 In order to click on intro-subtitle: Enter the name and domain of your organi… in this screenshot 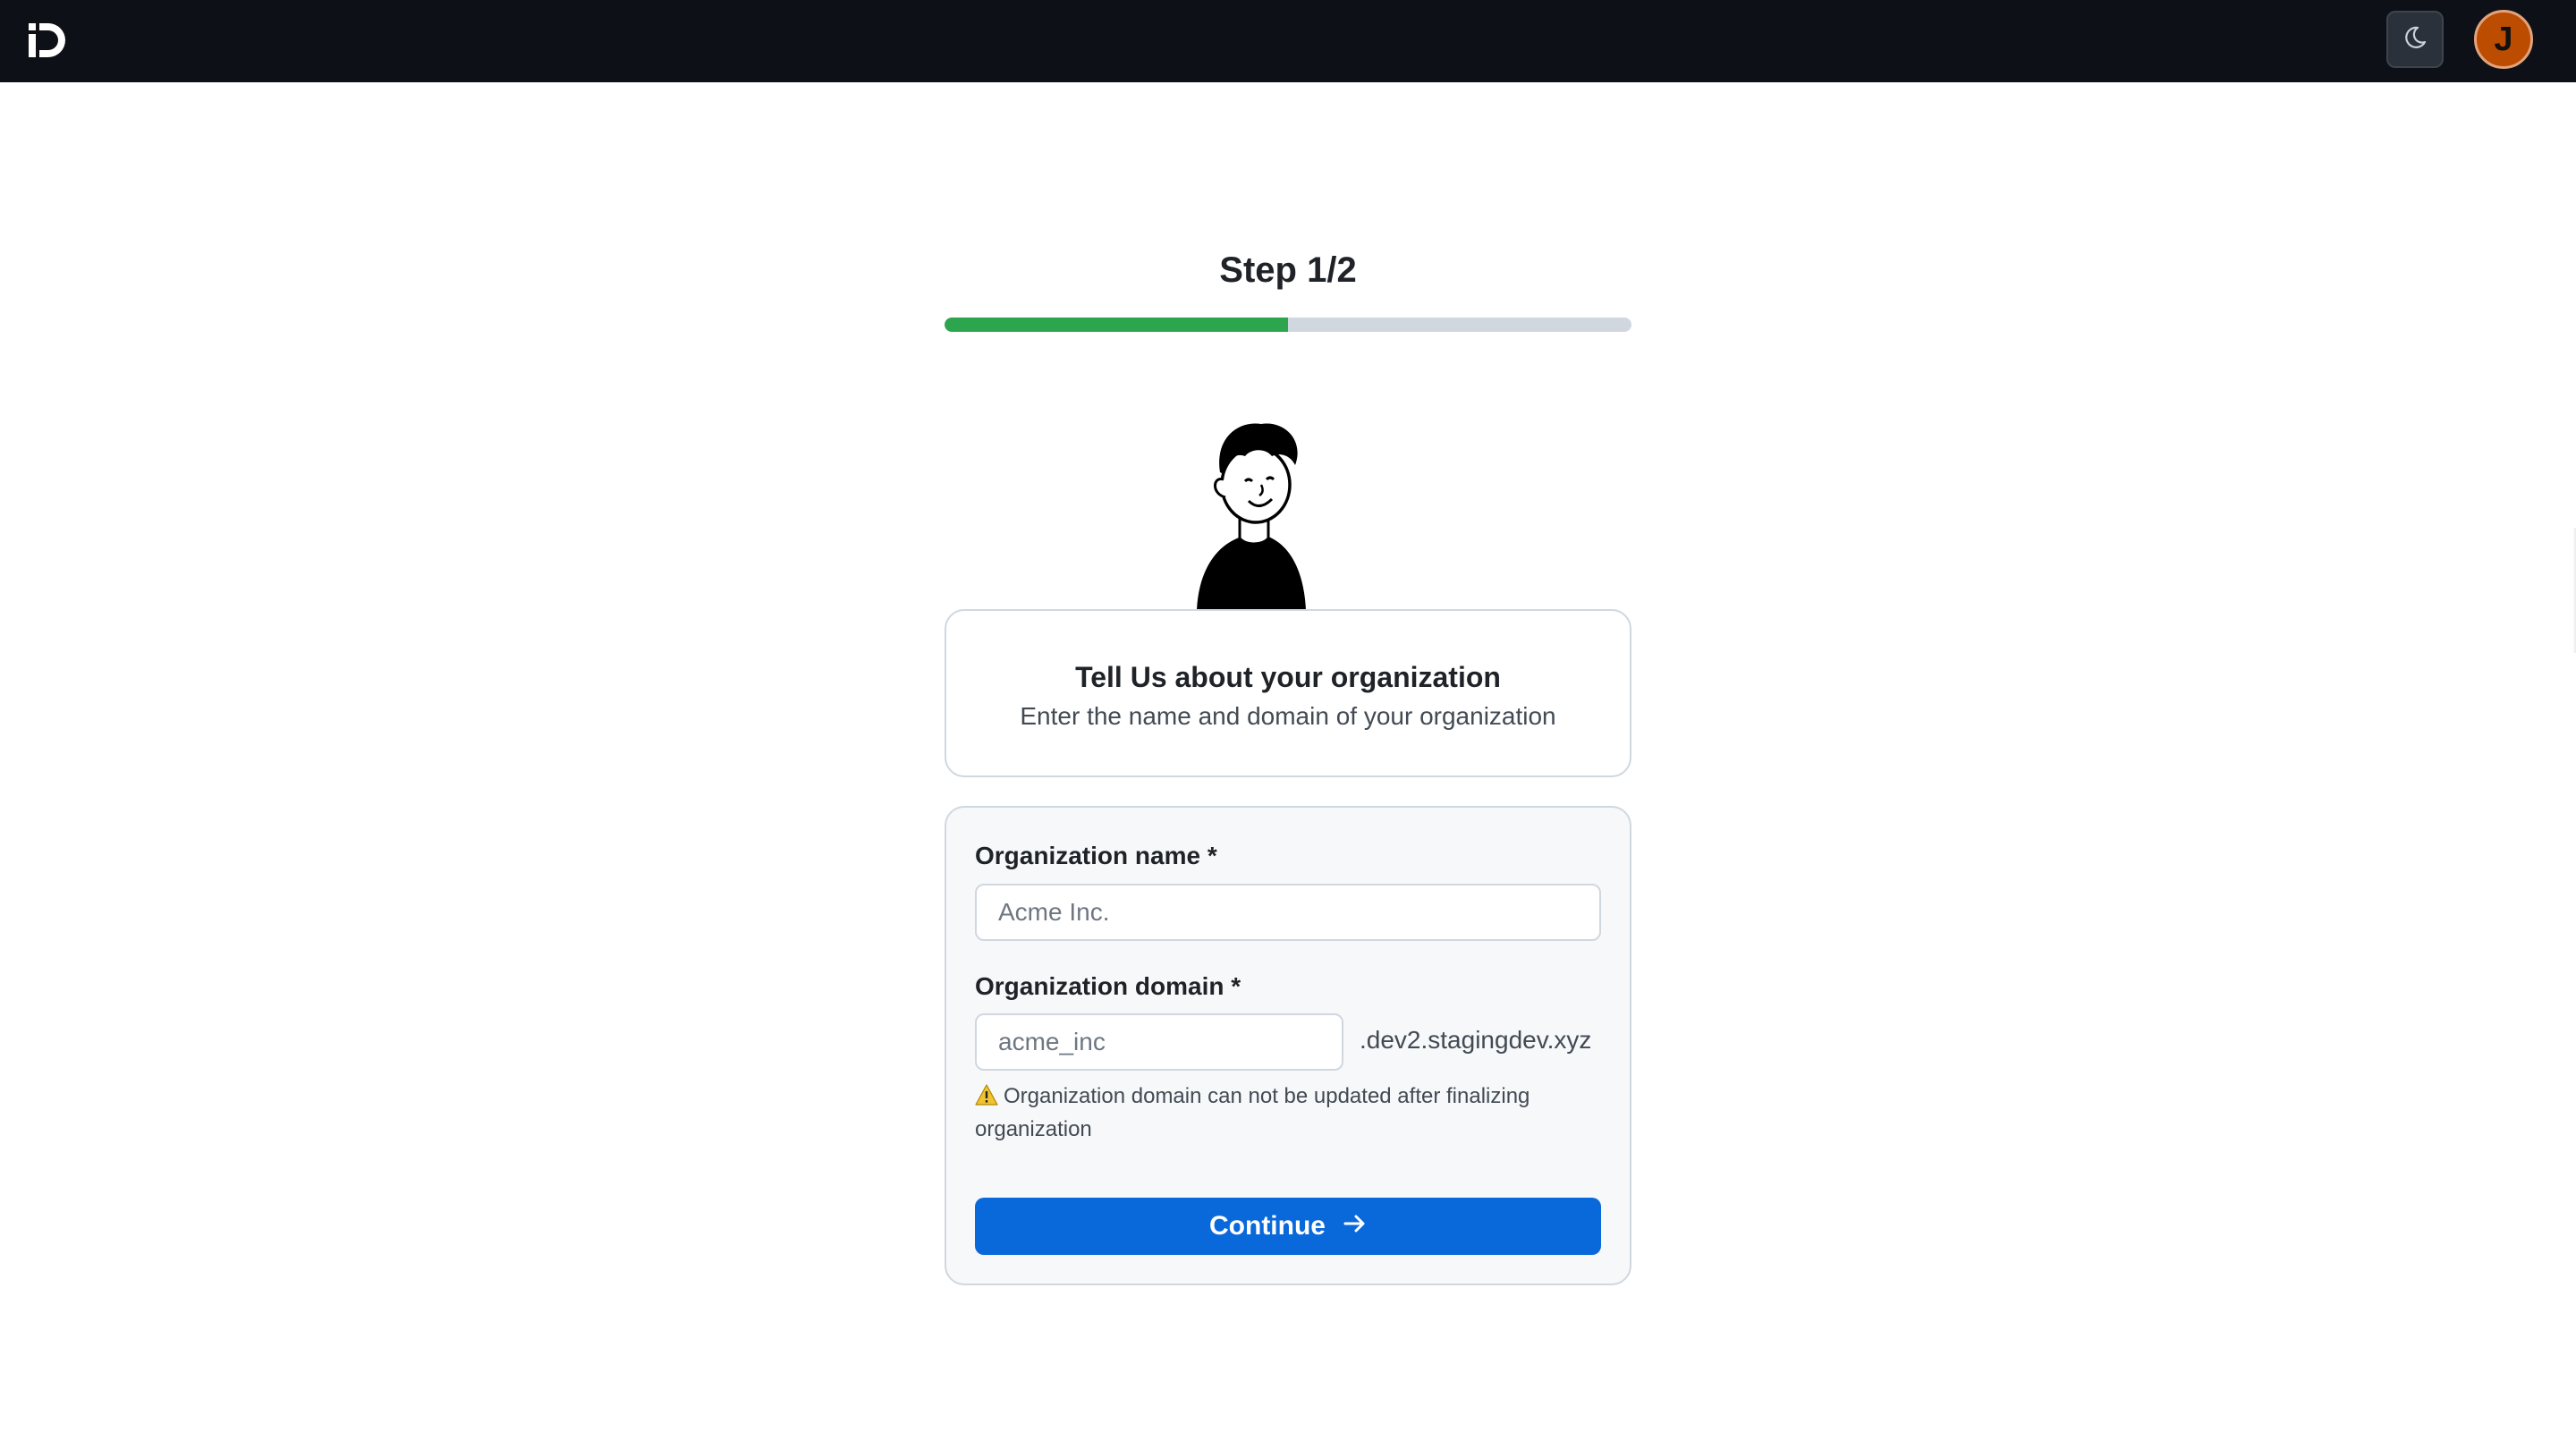, I will do `click(1288, 716)`.